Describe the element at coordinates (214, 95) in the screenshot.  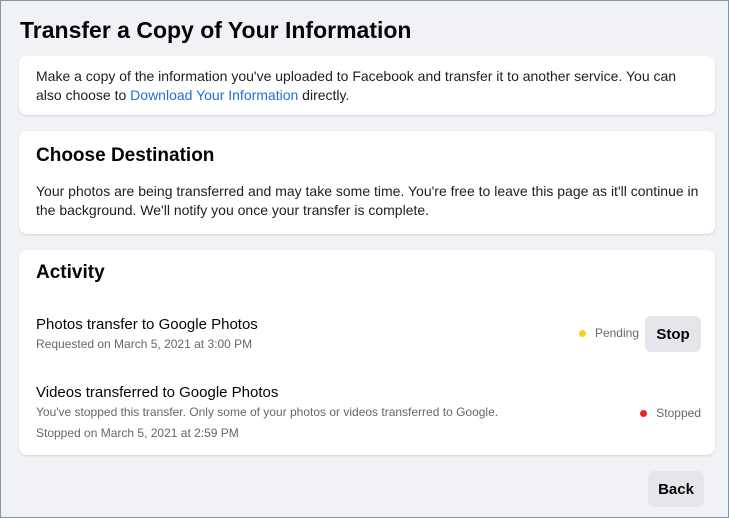
I see `download-your-information-link: Download Your Information` at that location.